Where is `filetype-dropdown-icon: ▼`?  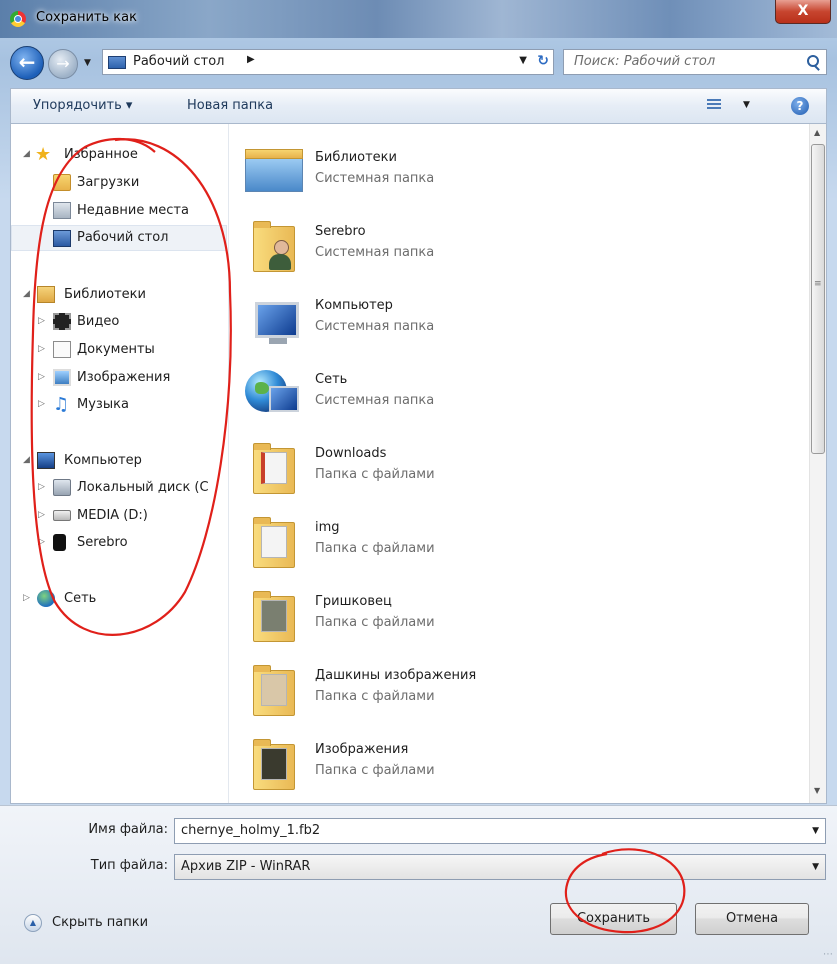 filetype-dropdown-icon: ▼ is located at coordinates (815, 867).